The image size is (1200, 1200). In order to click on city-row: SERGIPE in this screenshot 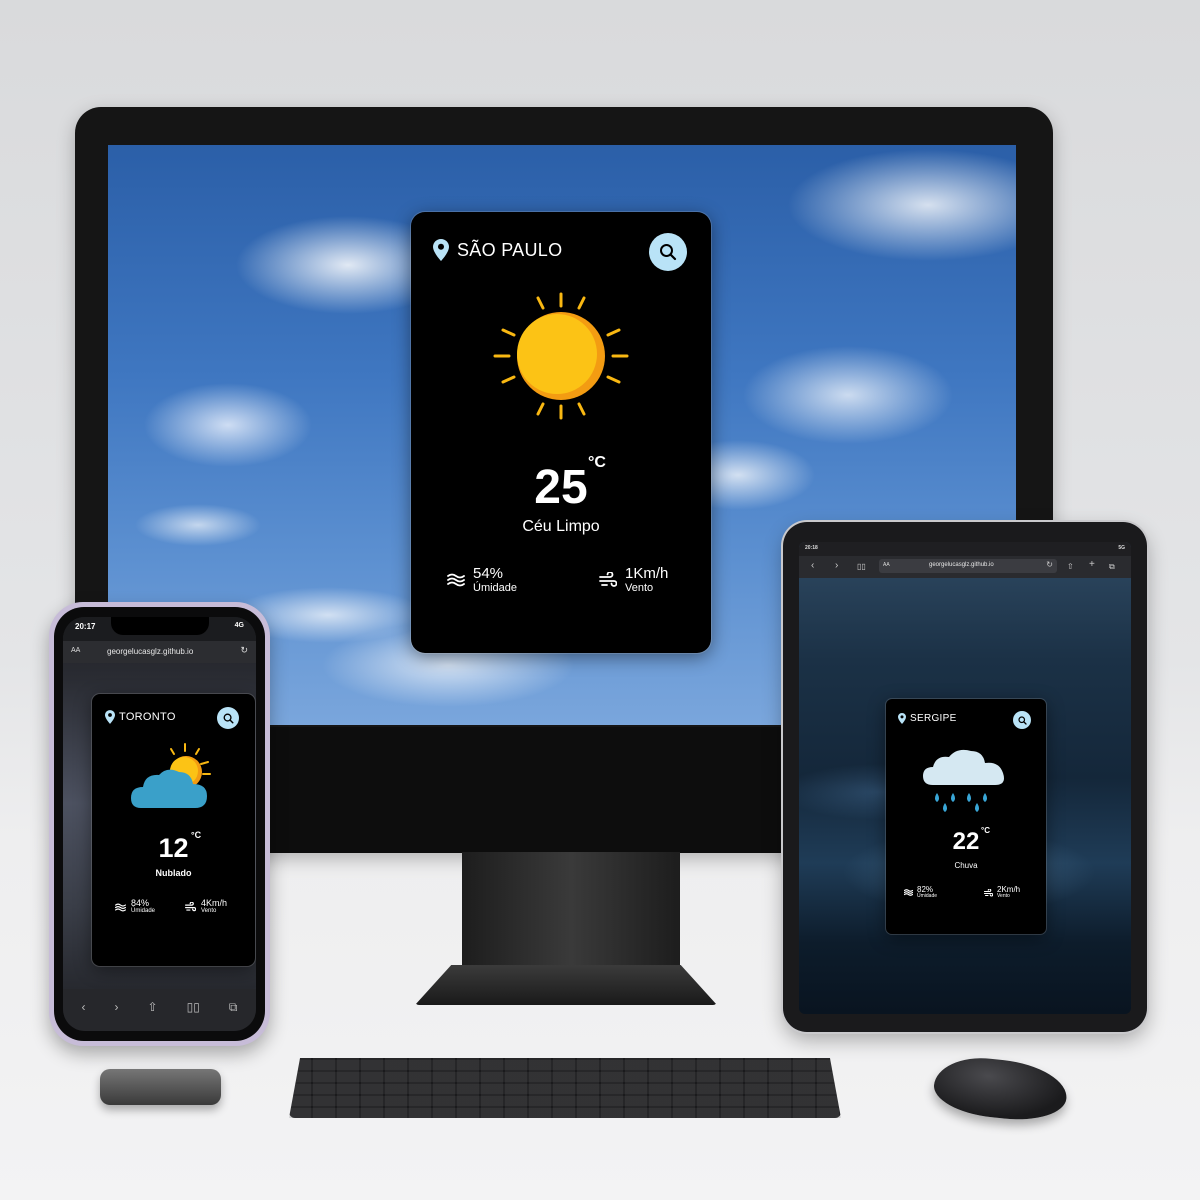, I will do `click(927, 718)`.